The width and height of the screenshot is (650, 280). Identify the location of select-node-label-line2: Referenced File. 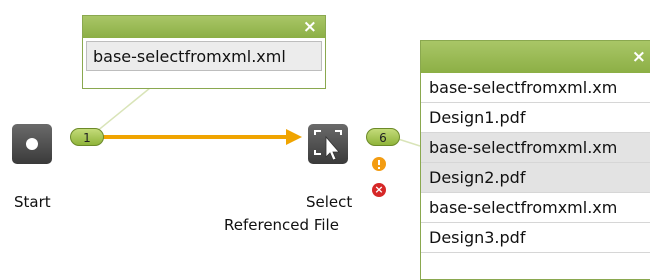
(281, 225).